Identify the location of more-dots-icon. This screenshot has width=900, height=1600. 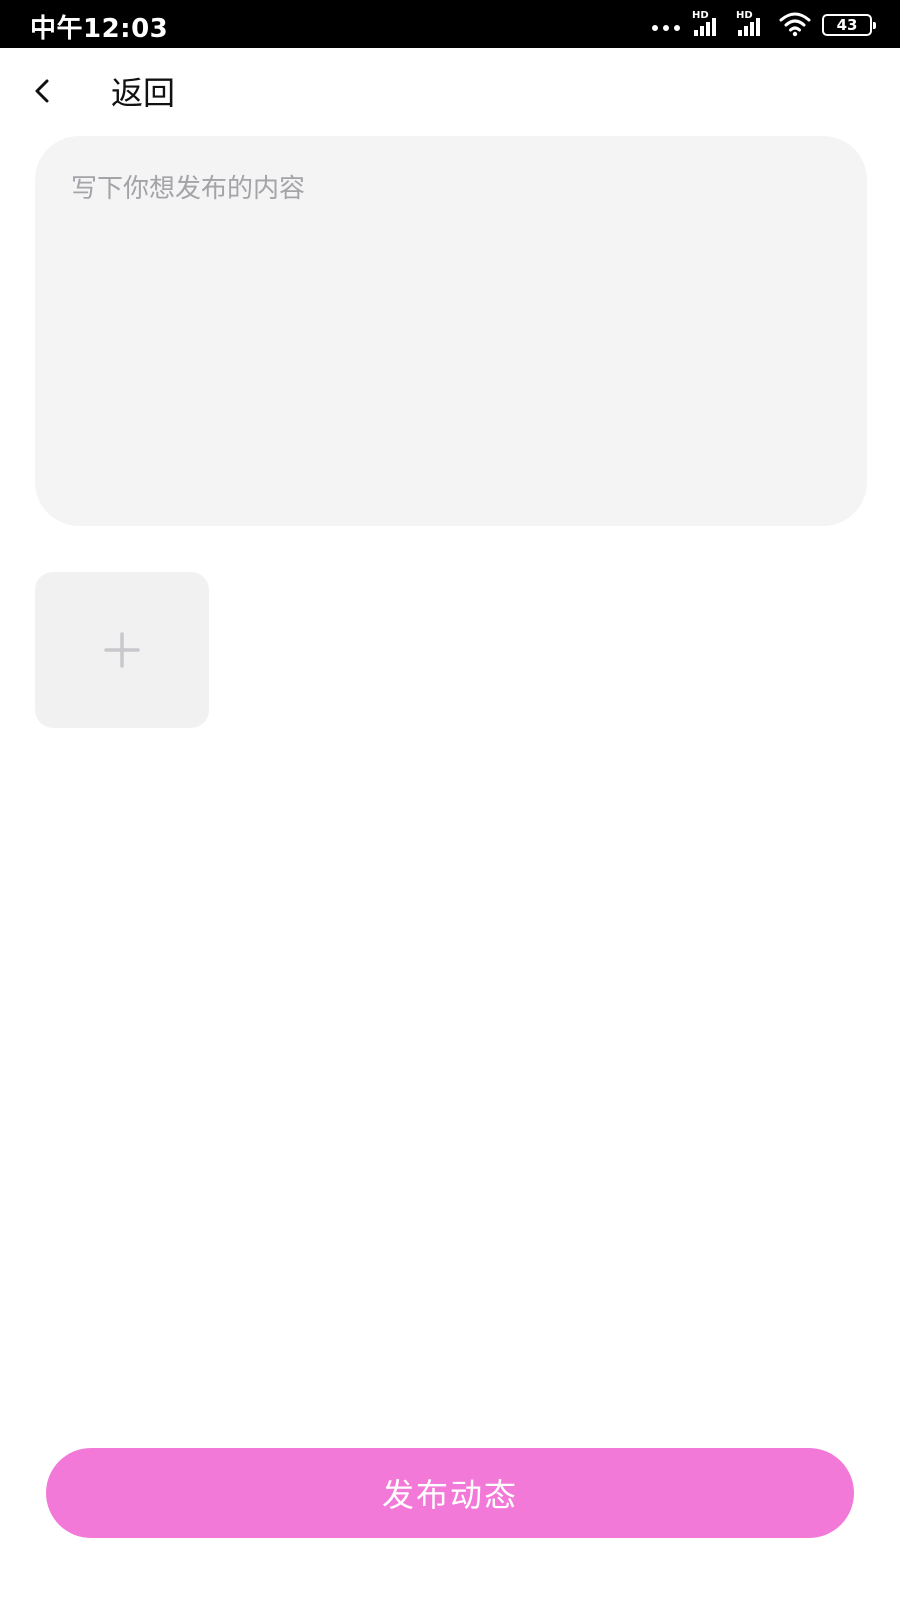
(666, 28).